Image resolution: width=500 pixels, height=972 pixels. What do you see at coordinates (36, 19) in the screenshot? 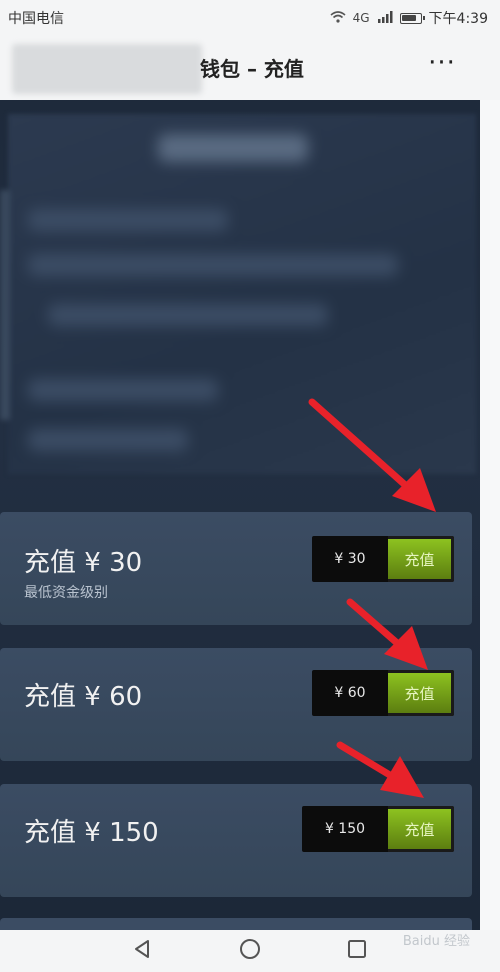
I see `carrier-label: 中国电信` at bounding box center [36, 19].